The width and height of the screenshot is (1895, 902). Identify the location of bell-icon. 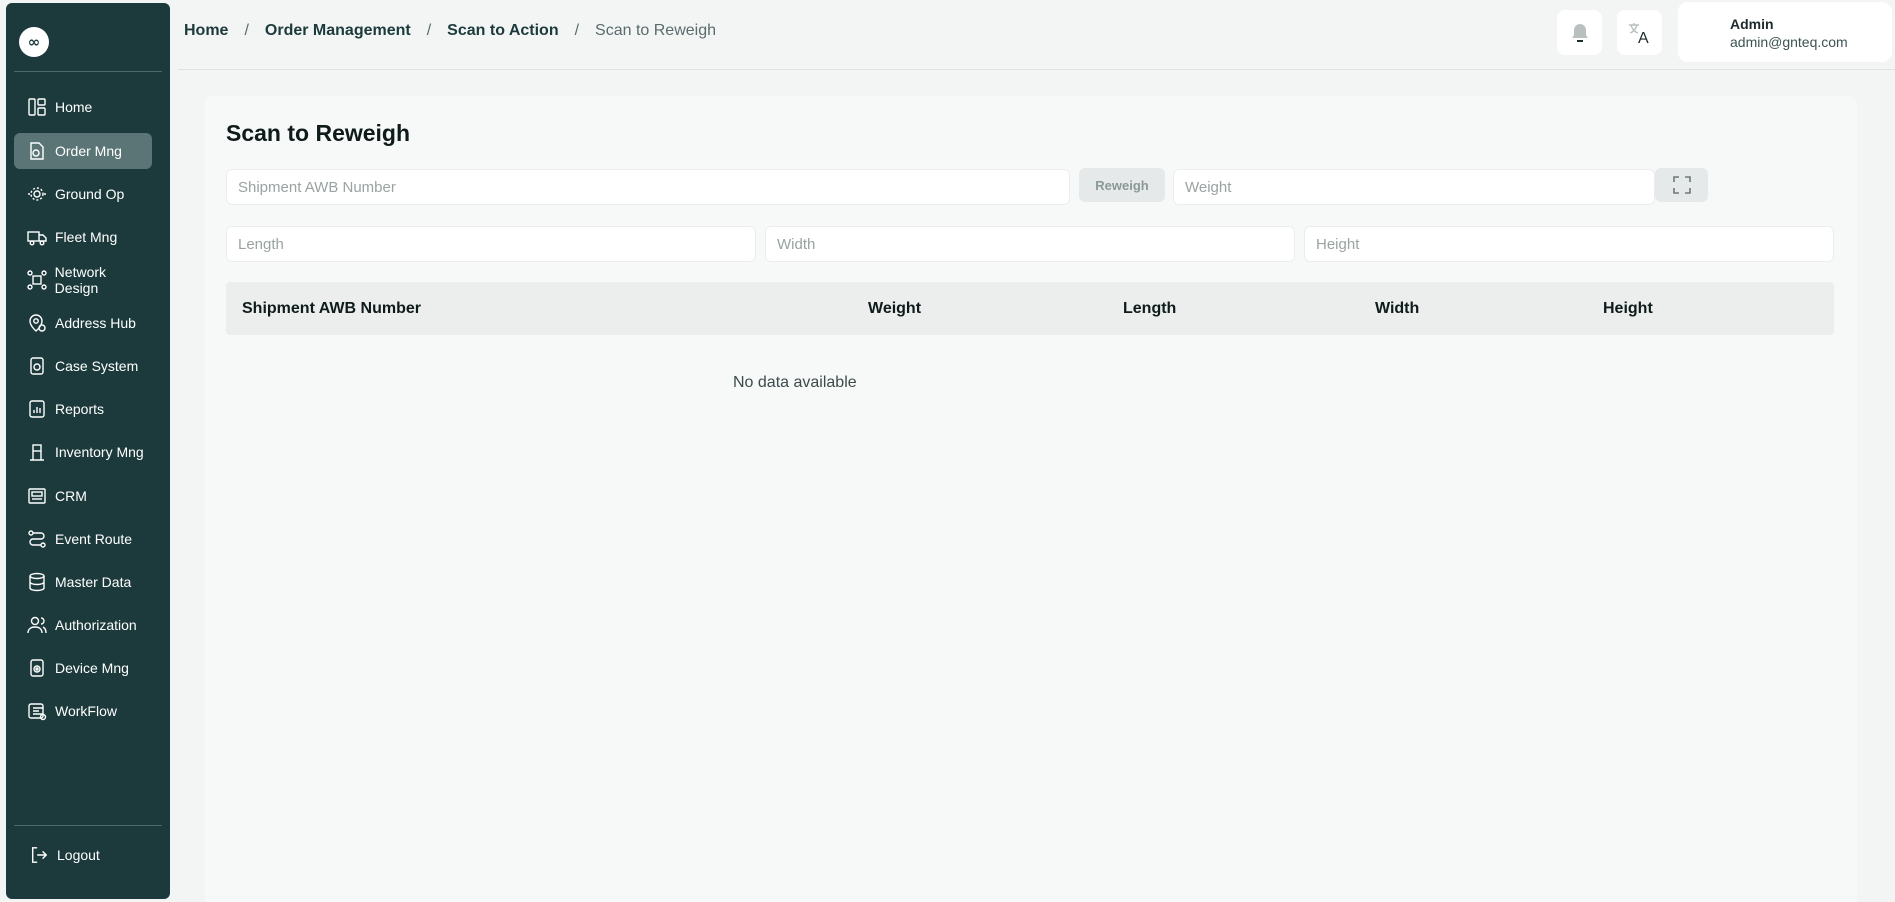
(1579, 32).